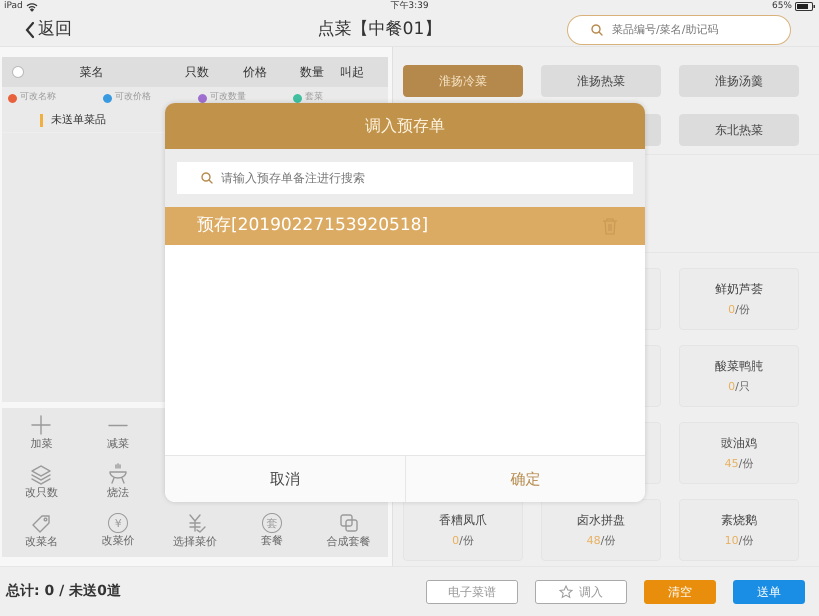 The width and height of the screenshot is (819, 616). Describe the element at coordinates (41, 531) in the screenshot. I see `tool-button: 改菜名` at that location.